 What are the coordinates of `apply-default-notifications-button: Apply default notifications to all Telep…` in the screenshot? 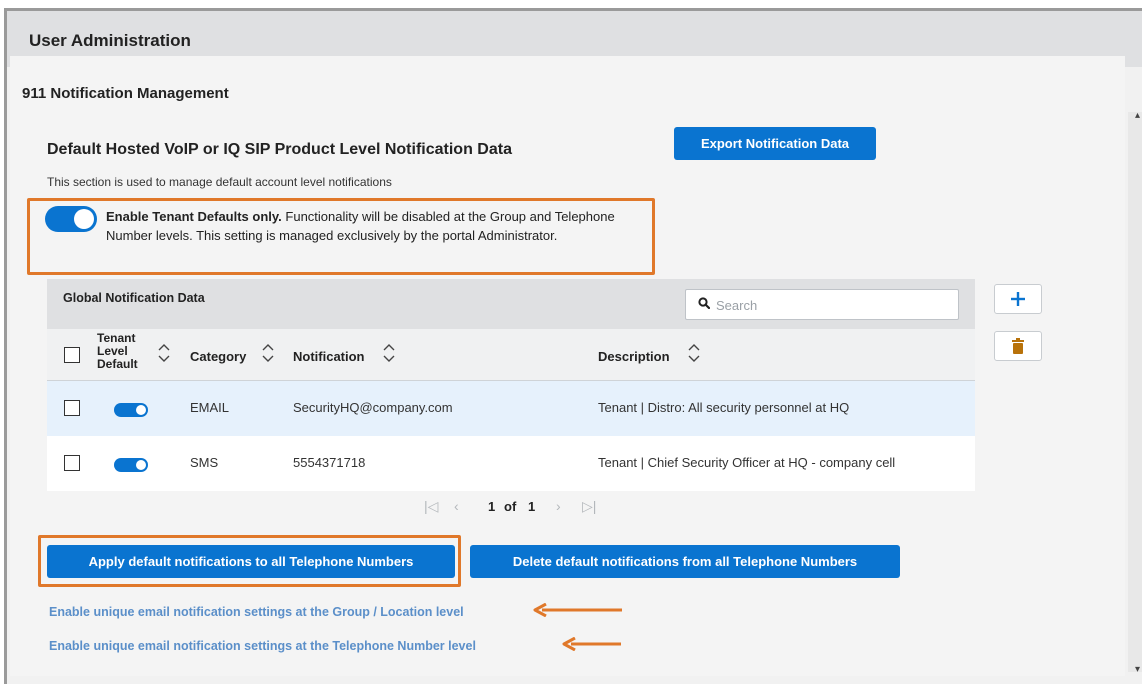 It's located at (251, 561).